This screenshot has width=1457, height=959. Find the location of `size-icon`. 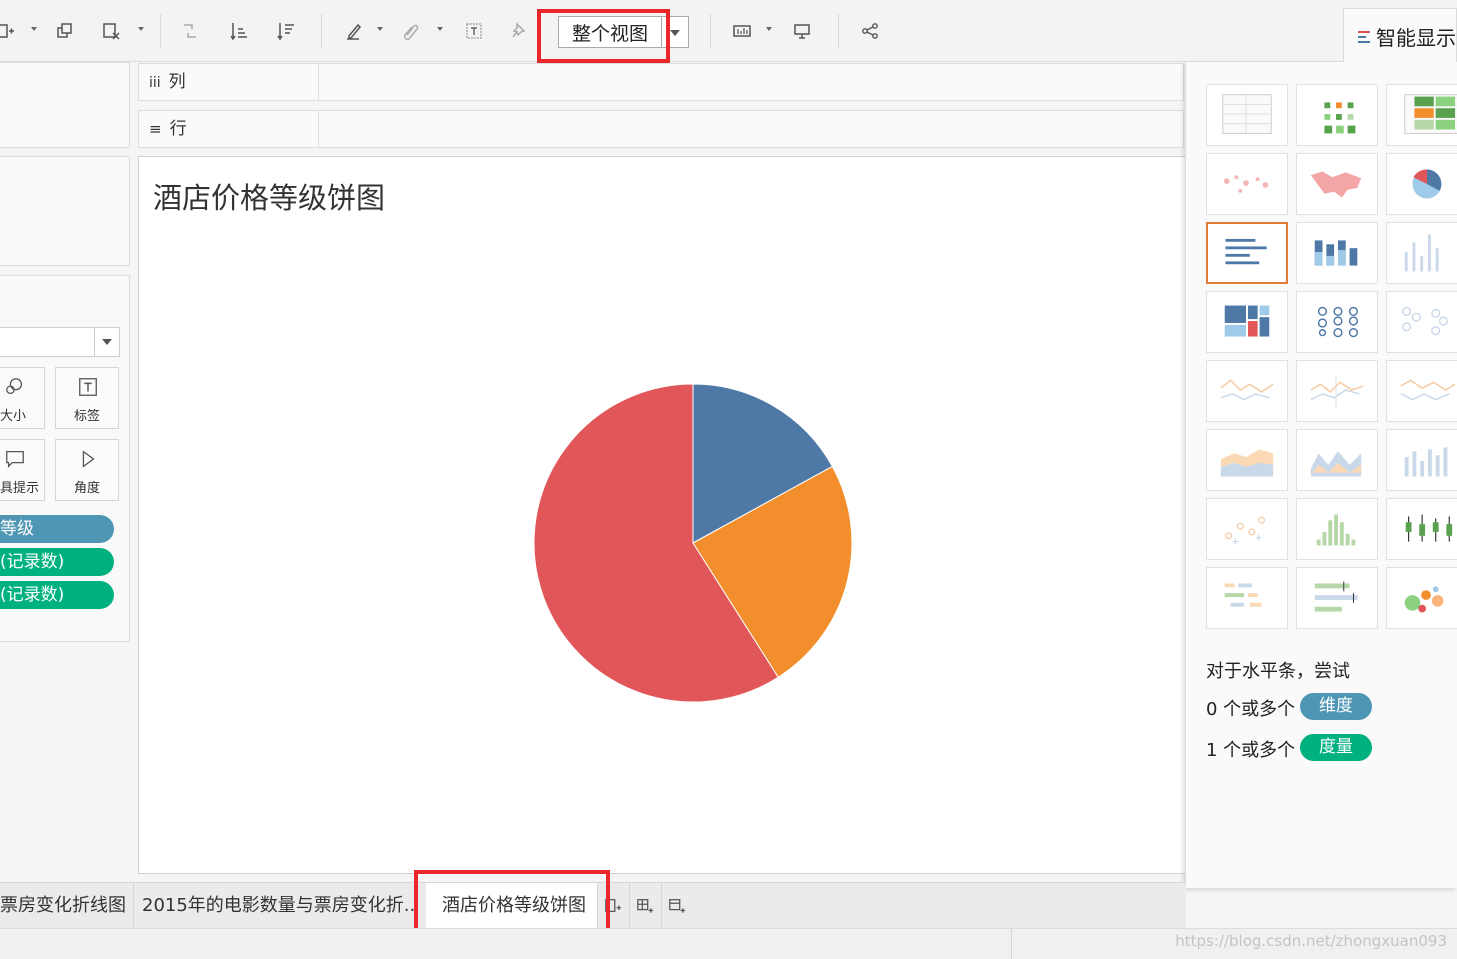

size-icon is located at coordinates (14, 386).